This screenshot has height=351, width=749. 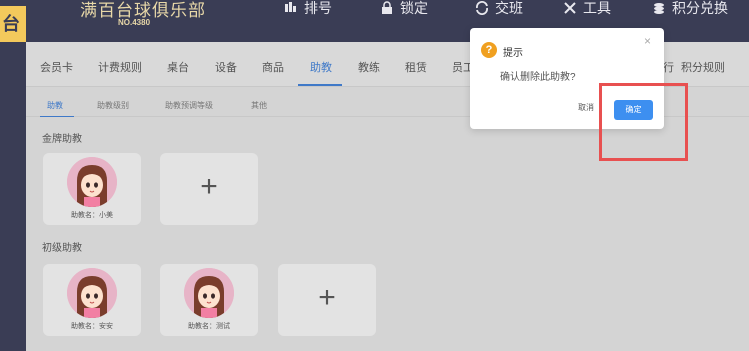 I want to click on topnav-tools: 工具, so click(x=587, y=9).